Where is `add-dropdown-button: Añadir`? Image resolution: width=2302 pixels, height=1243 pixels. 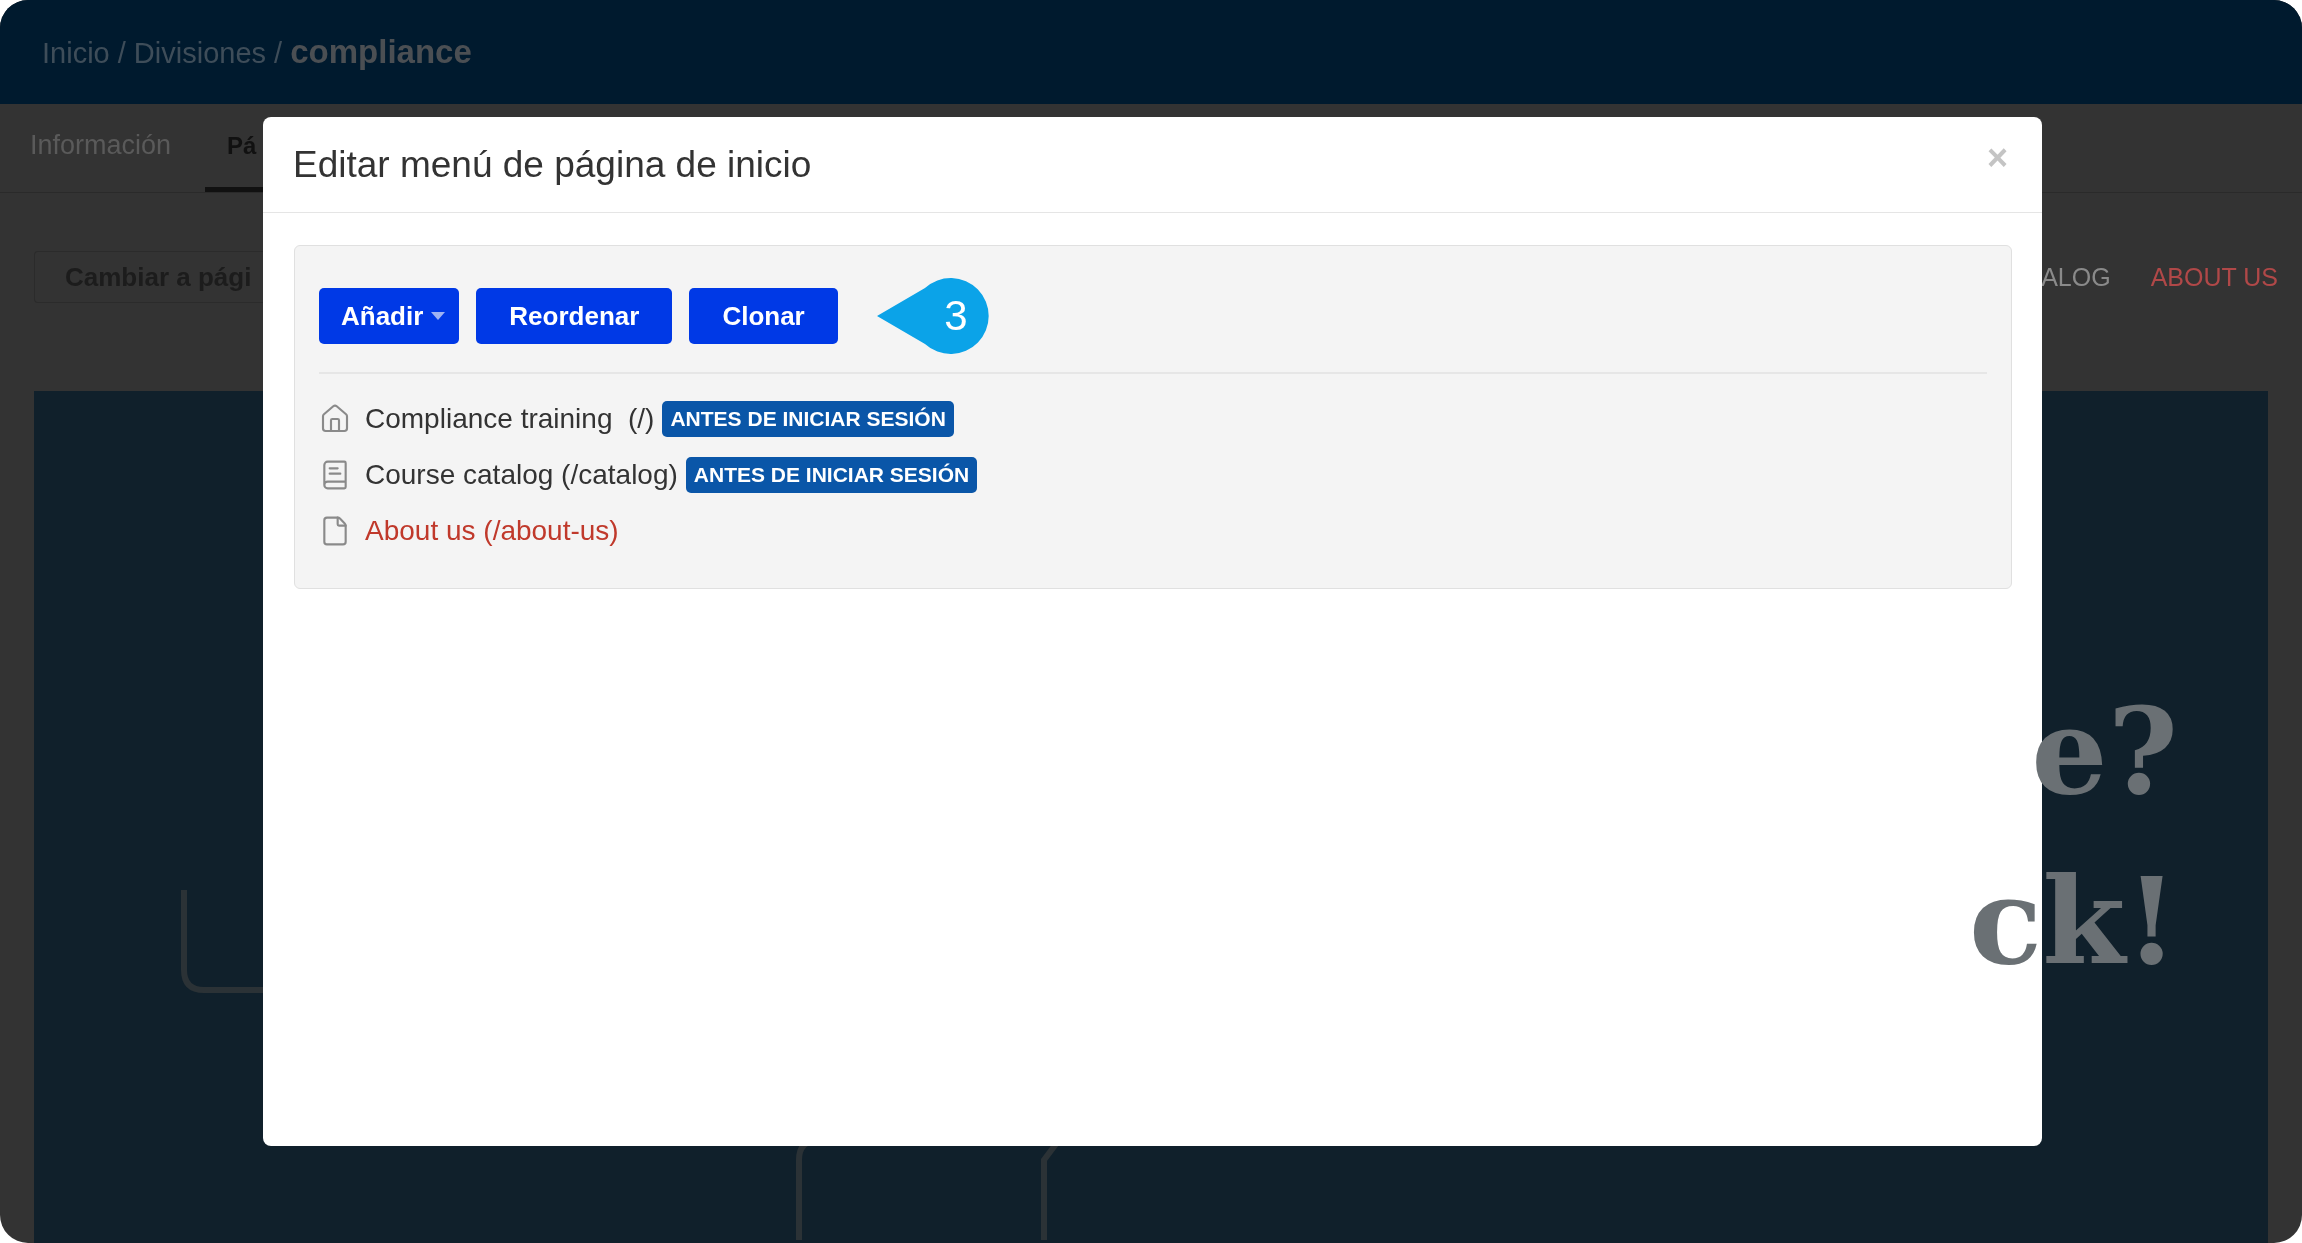
add-dropdown-button: Añadir is located at coordinates (389, 316).